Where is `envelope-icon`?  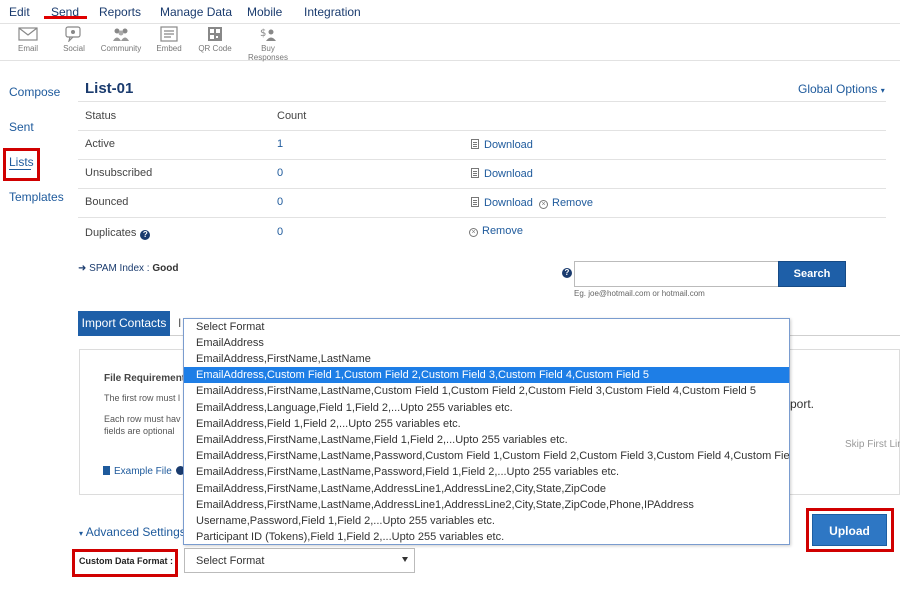 envelope-icon is located at coordinates (28, 34).